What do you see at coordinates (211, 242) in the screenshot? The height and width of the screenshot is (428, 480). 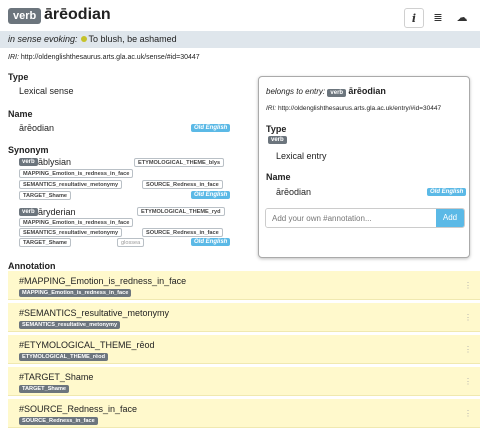 I see `synonym-2-lang-badge: Old English` at bounding box center [211, 242].